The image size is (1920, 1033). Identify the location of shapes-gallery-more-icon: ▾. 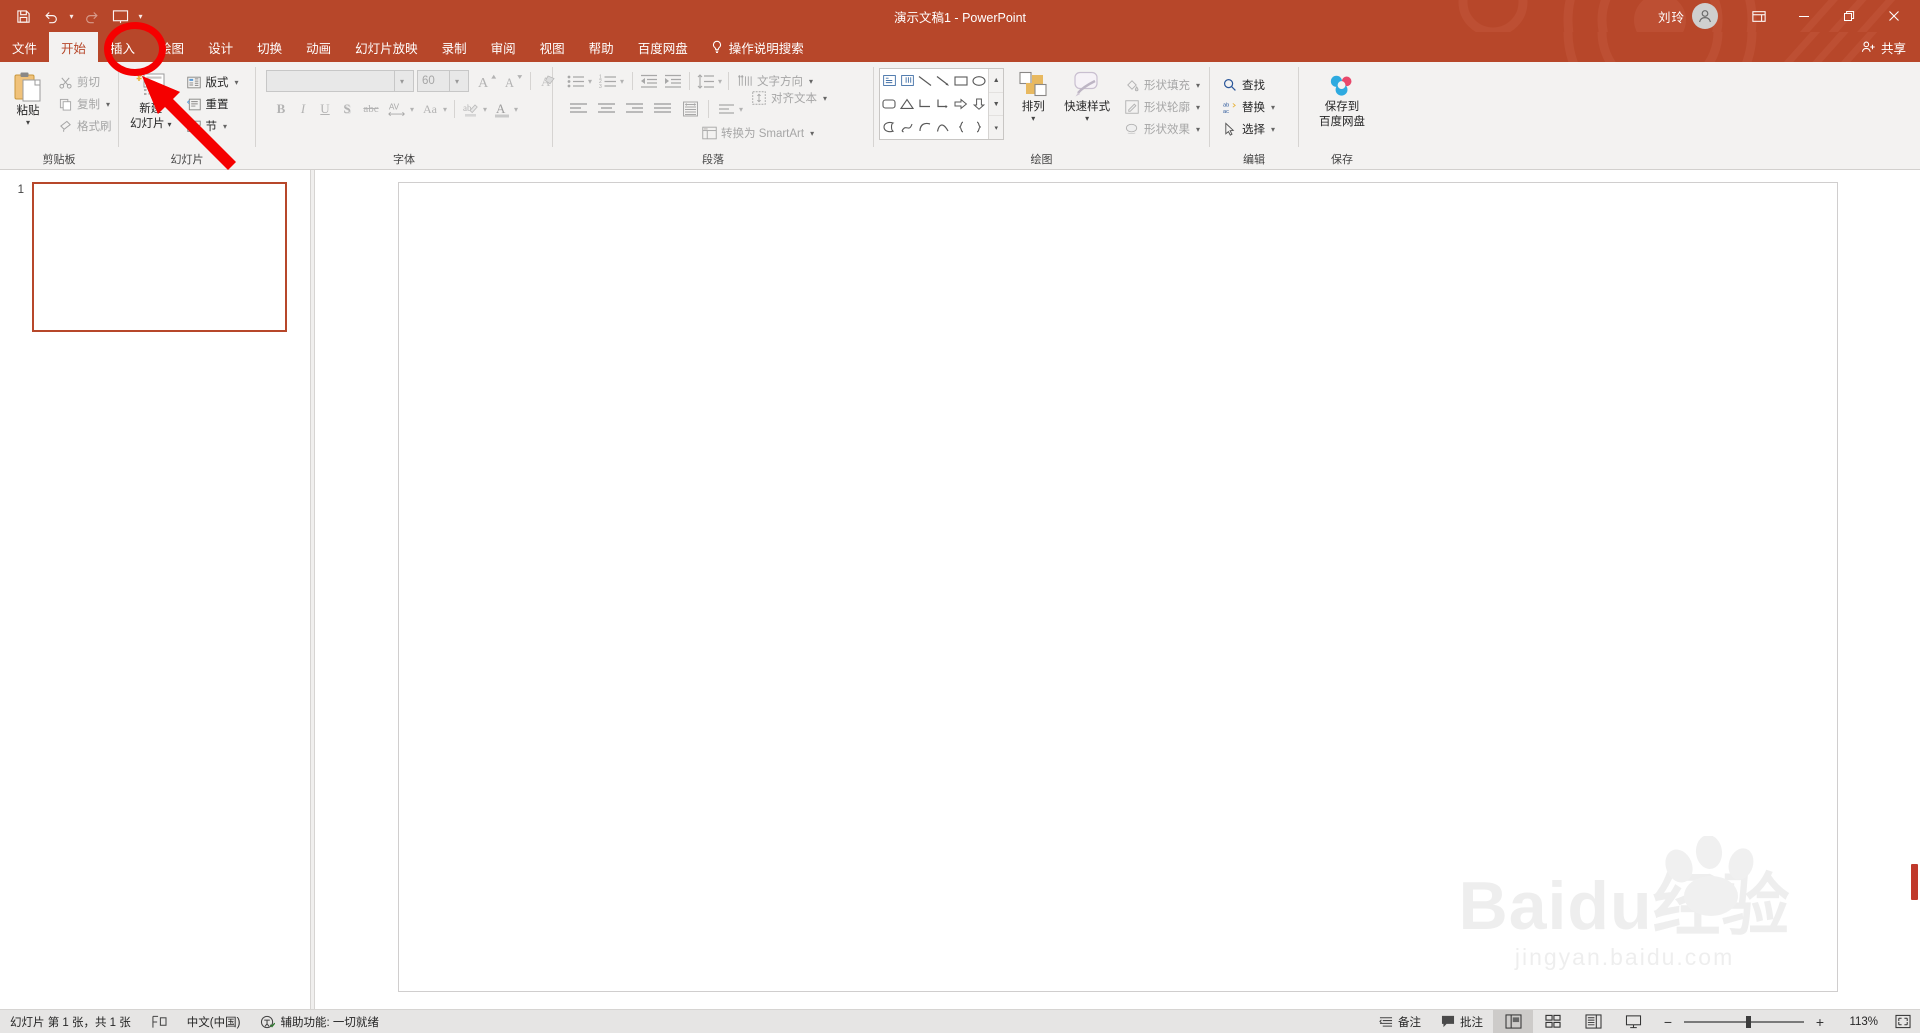
(996, 128).